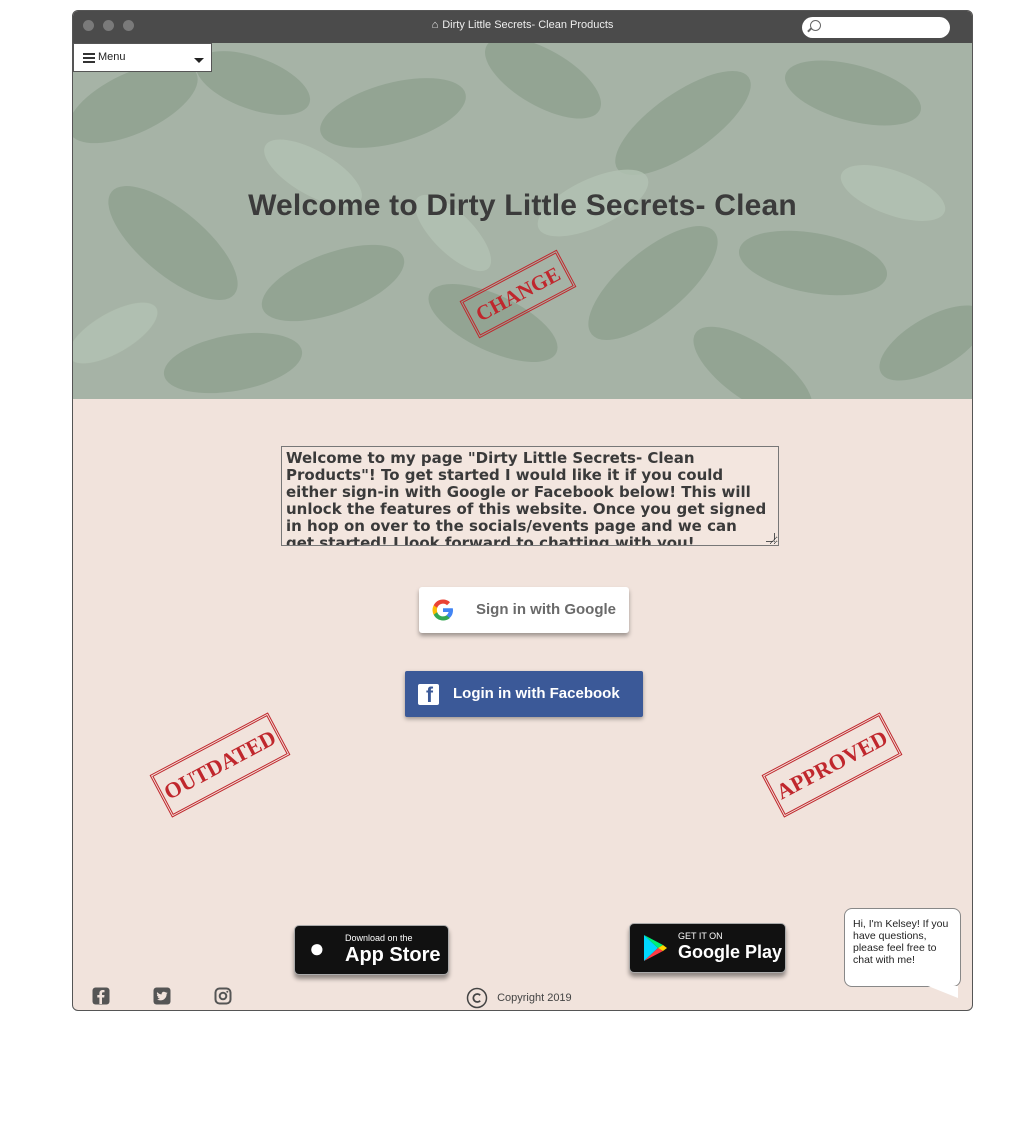  What do you see at coordinates (142, 57) in the screenshot?
I see `menu-dropdown: Menu` at bounding box center [142, 57].